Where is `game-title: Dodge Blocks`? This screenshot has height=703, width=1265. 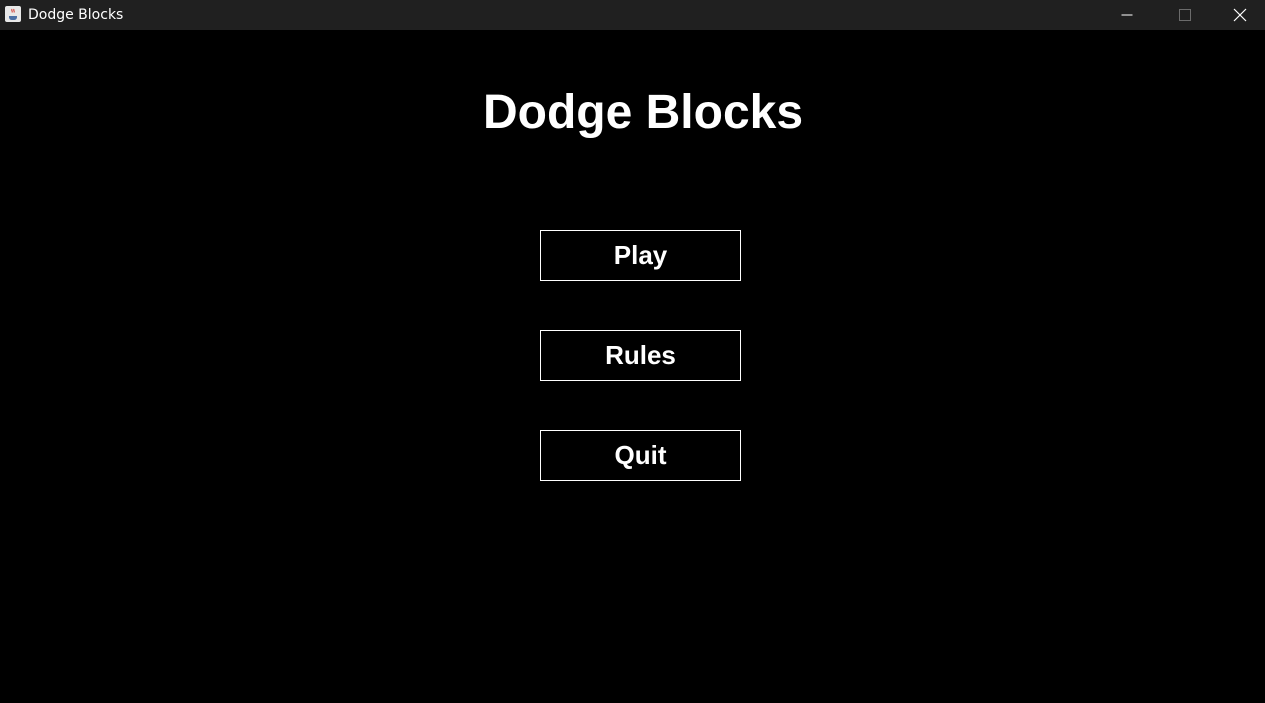 game-title: Dodge Blocks is located at coordinates (643, 112).